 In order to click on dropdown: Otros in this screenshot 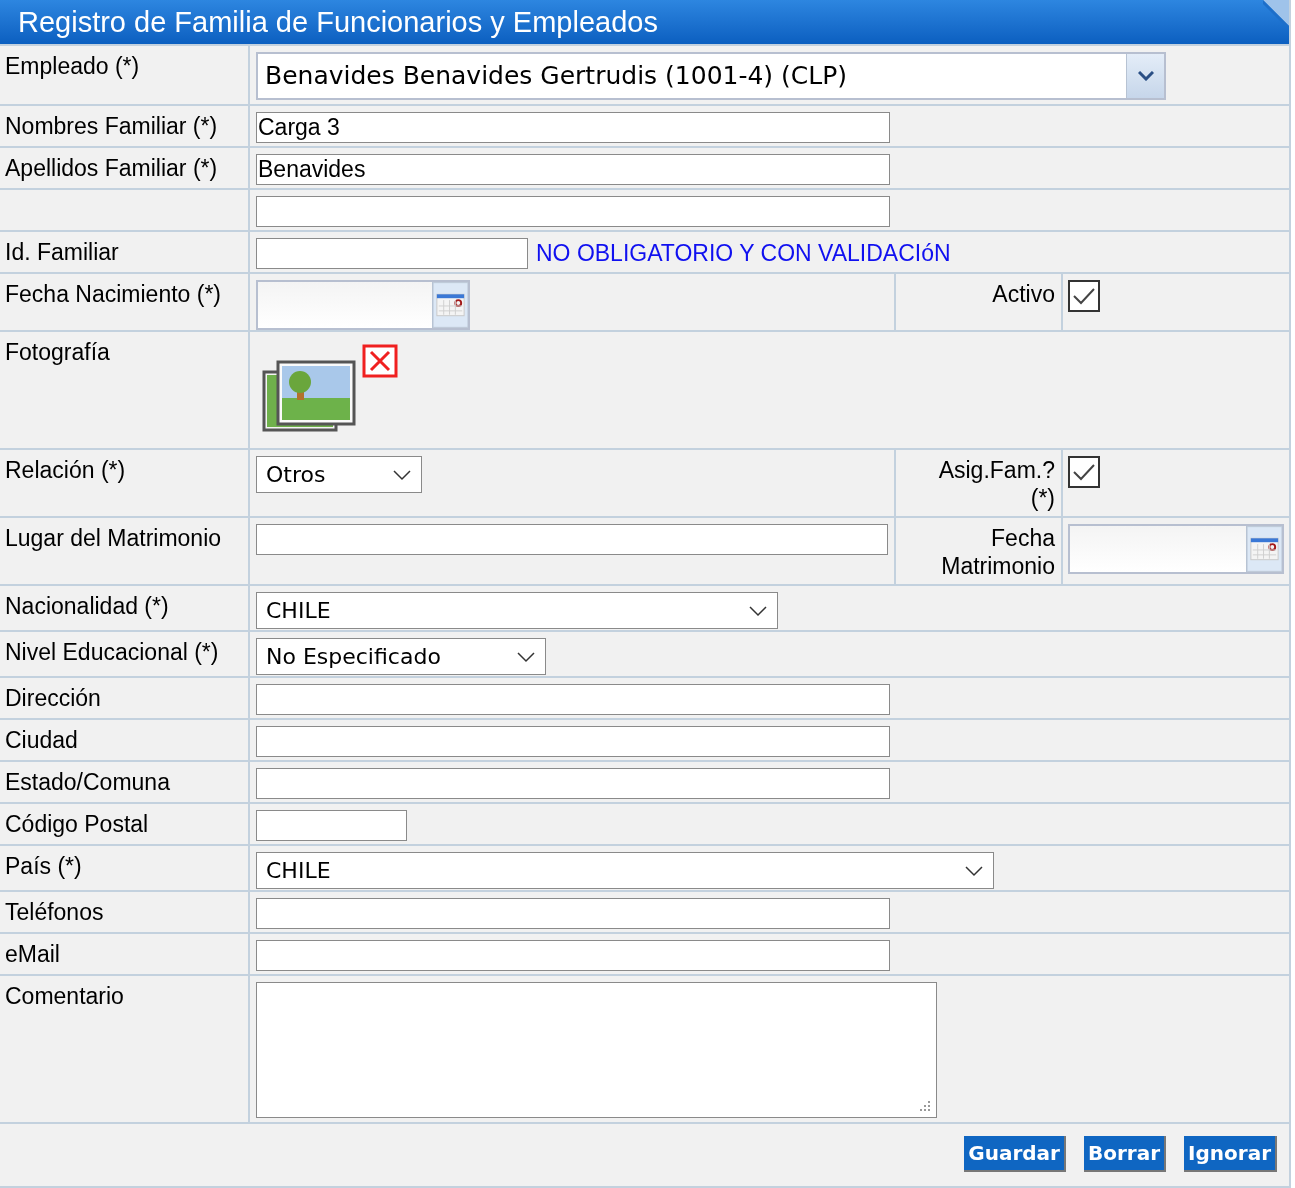, I will do `click(339, 474)`.